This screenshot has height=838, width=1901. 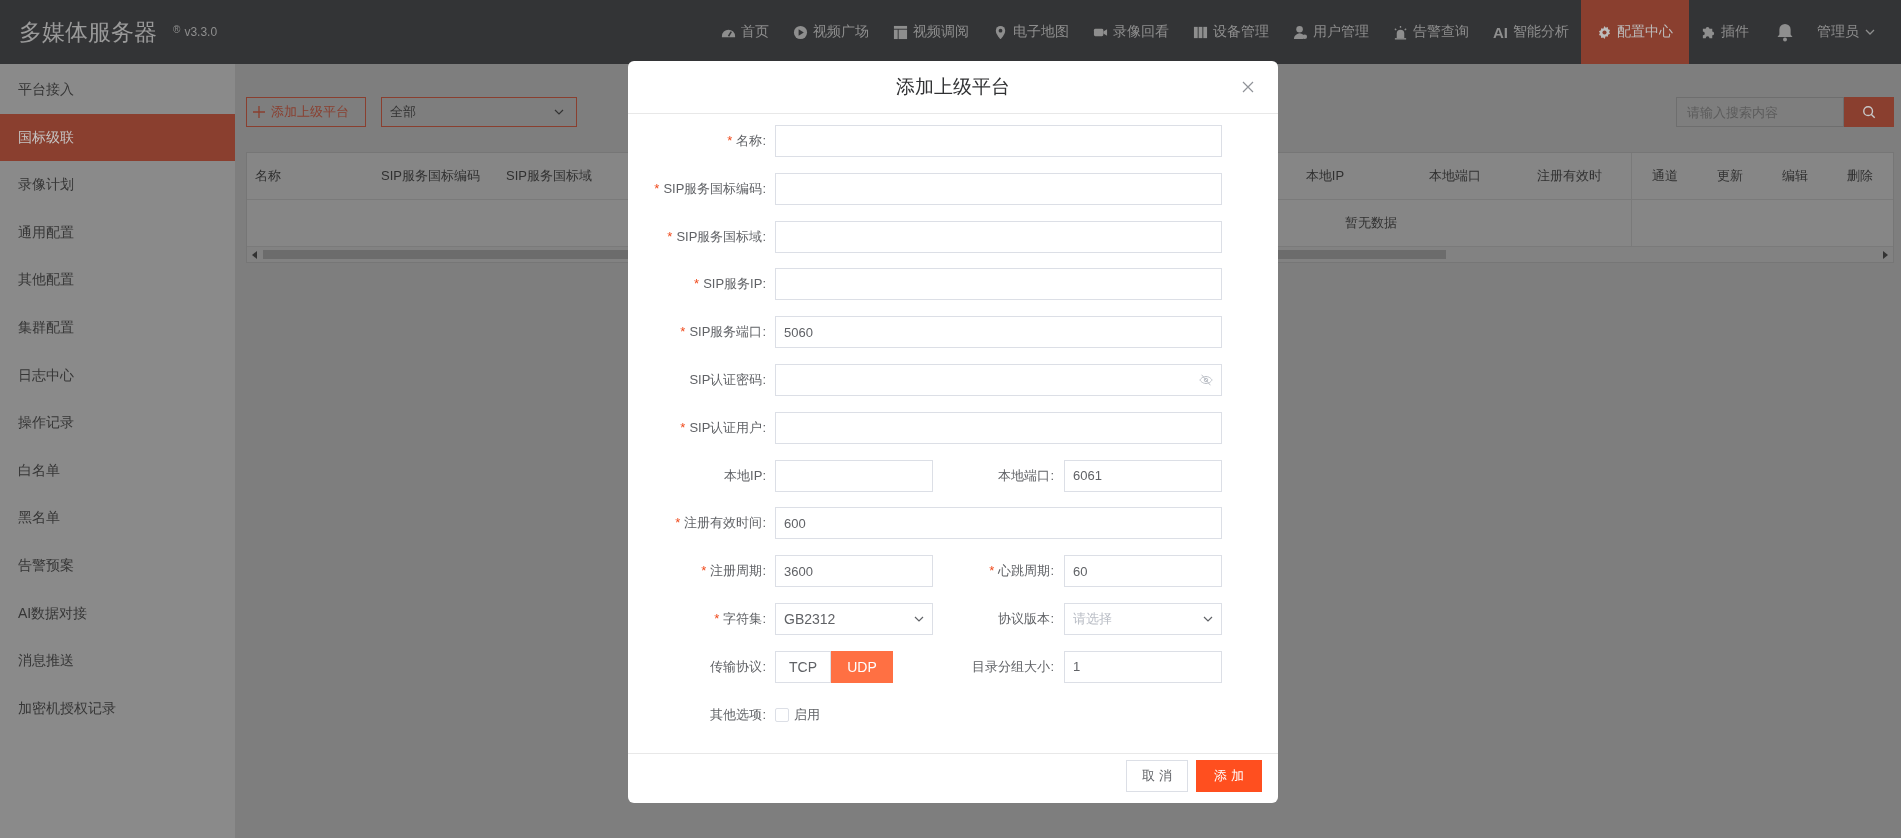 What do you see at coordinates (117, 137) in the screenshot?
I see `sidebar-item: 国标级联` at bounding box center [117, 137].